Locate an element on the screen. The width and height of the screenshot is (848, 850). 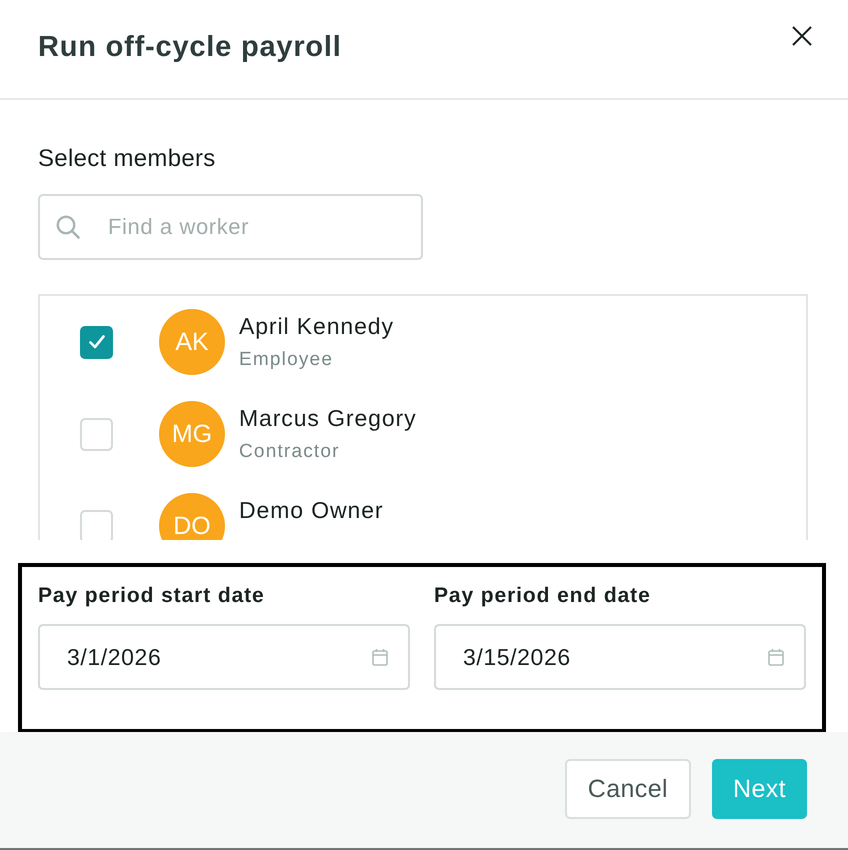
avatar-initials: DO is located at coordinates (192, 516).